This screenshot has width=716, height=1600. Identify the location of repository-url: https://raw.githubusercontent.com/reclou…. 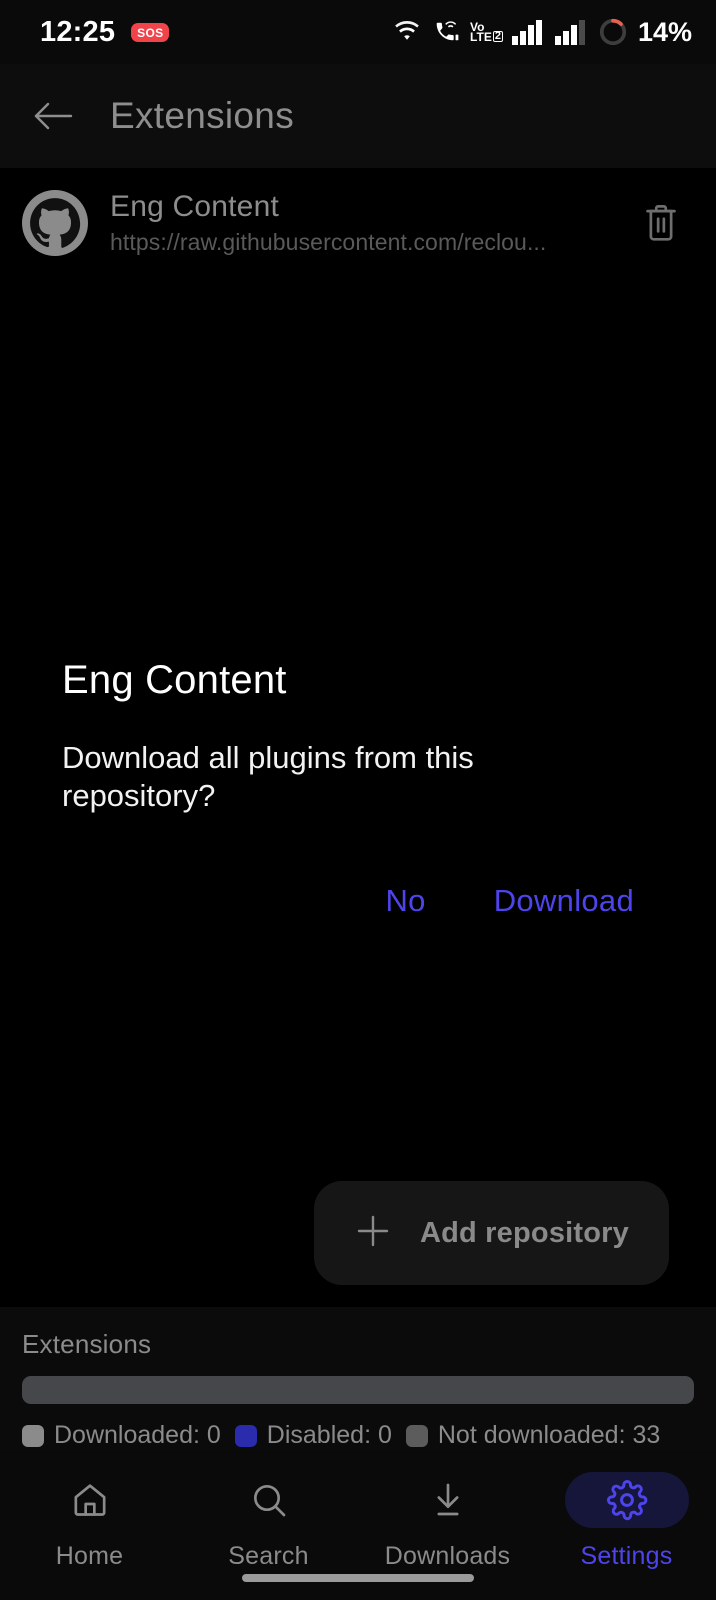
(328, 241).